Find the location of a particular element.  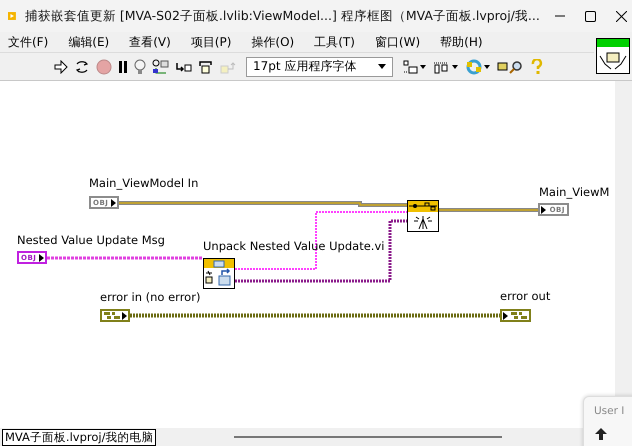

menu-item: 项目(P) is located at coordinates (211, 42).